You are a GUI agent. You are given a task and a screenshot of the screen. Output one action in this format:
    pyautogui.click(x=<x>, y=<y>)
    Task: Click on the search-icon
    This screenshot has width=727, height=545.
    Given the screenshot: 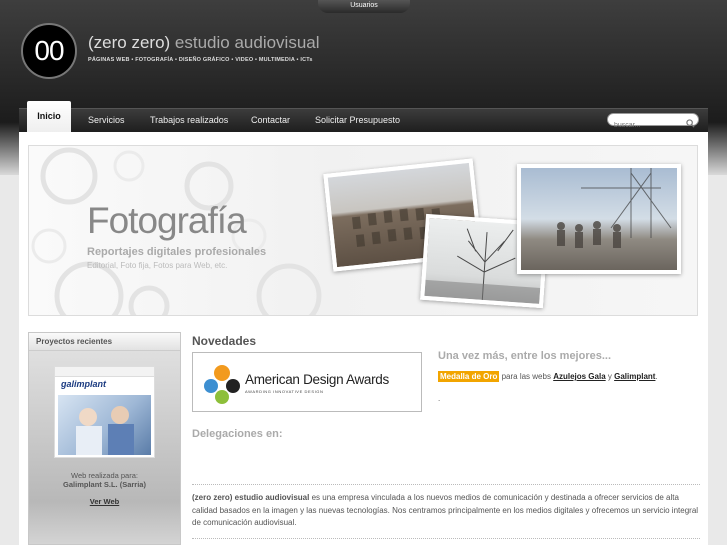 What is the action you would take?
    pyautogui.click(x=690, y=124)
    